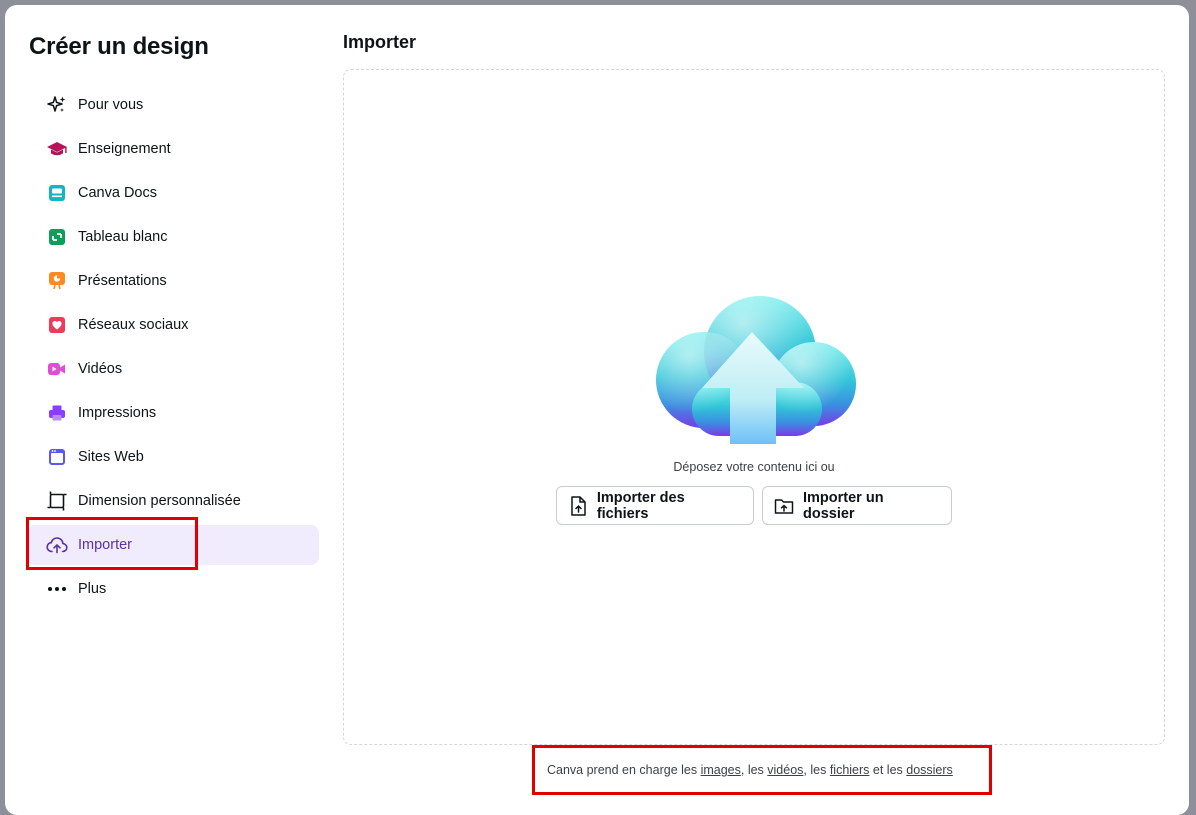 This screenshot has height=815, width=1196. I want to click on sidebar-item-label: Canva Docs, so click(117, 193).